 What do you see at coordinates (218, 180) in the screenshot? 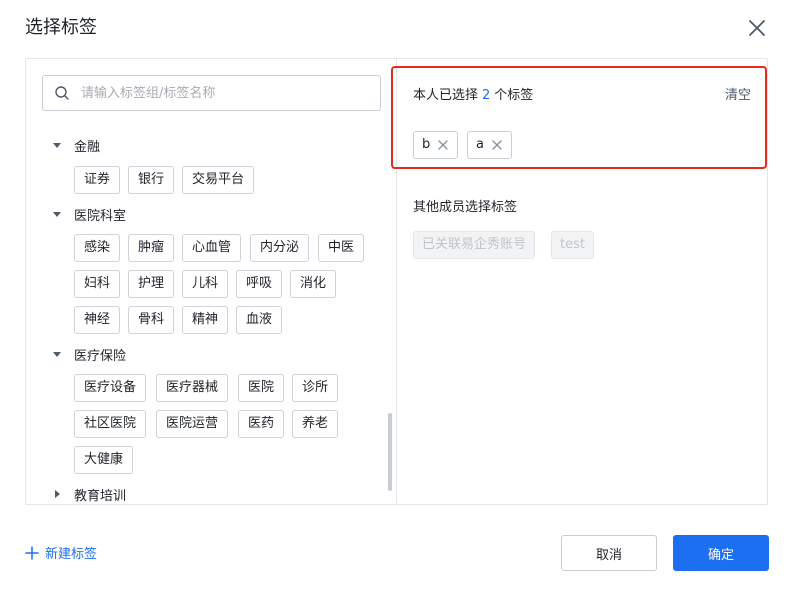
I see `tag-item: 交易平台` at bounding box center [218, 180].